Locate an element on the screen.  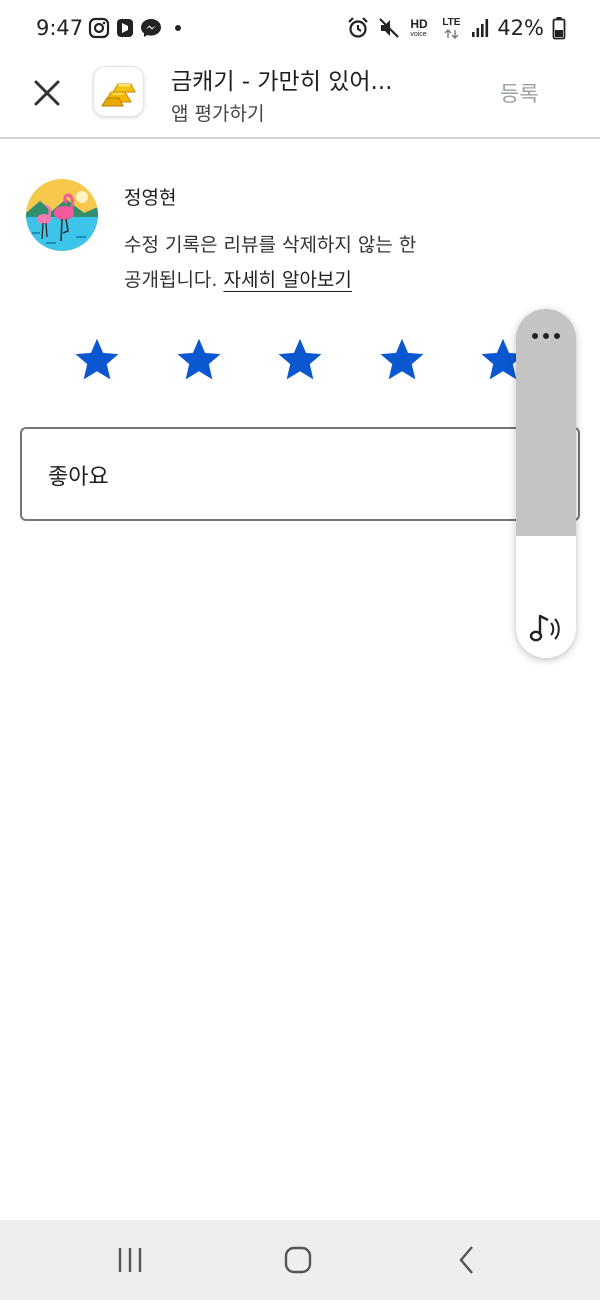
close-icon is located at coordinates (47, 93).